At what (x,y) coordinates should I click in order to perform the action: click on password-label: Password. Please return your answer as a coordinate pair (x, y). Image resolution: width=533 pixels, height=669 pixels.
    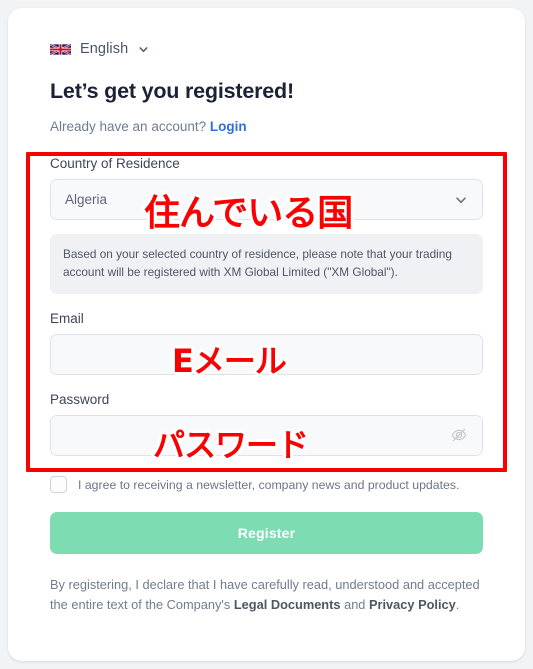
    Looking at the image, I should click on (80, 399).